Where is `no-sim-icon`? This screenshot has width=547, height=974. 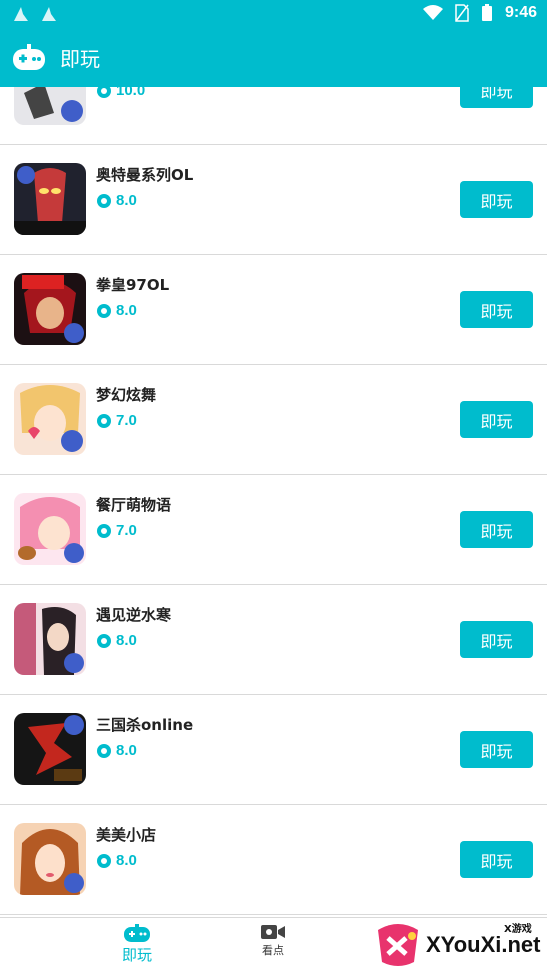 no-sim-icon is located at coordinates (462, 13).